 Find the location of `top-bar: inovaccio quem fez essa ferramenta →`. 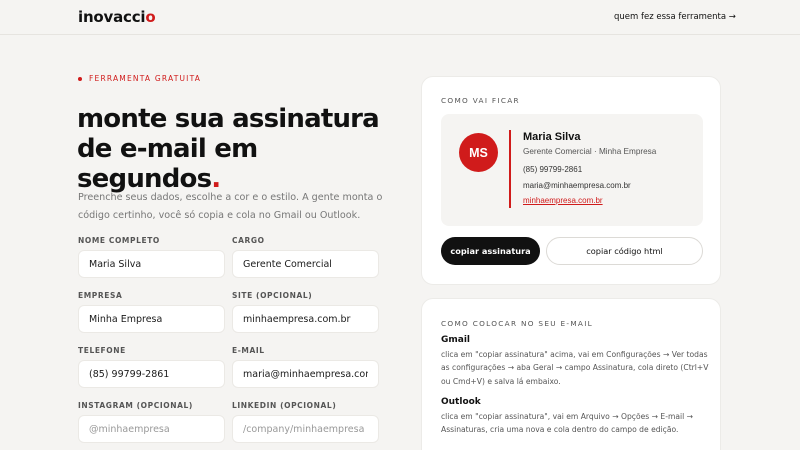

top-bar: inovaccio quem fez essa ferramenta → is located at coordinates (400, 17).